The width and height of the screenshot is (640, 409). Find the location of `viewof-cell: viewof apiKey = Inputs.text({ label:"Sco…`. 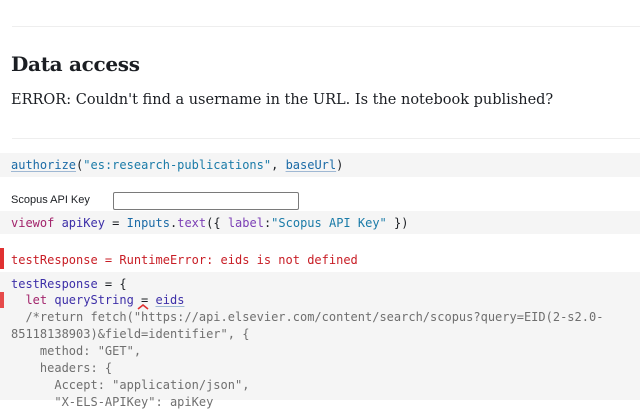

viewof-cell: viewof apiKey = Inputs.text({ label:"Sco… is located at coordinates (320, 222).